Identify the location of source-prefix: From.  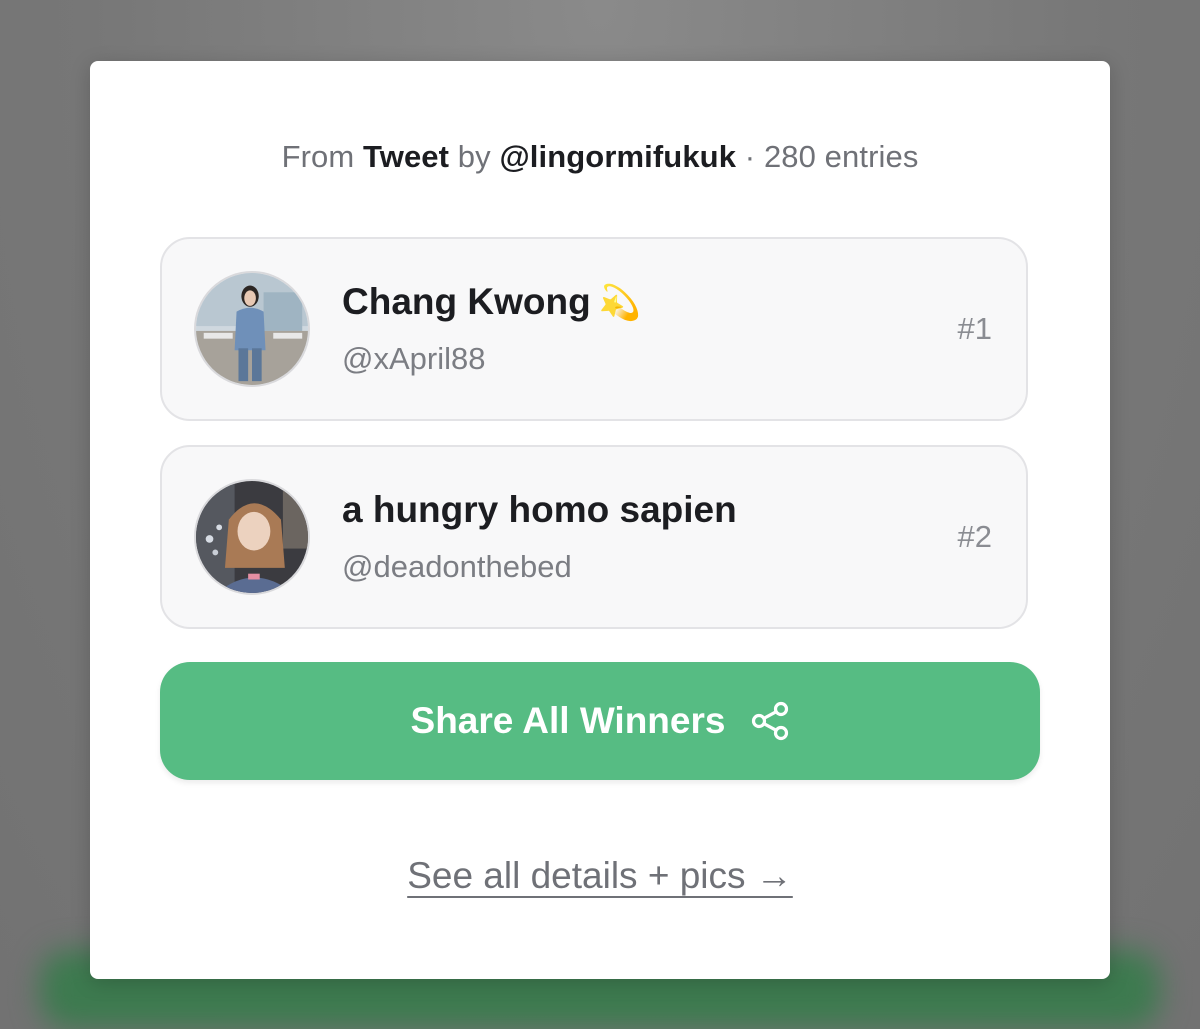
(318, 156).